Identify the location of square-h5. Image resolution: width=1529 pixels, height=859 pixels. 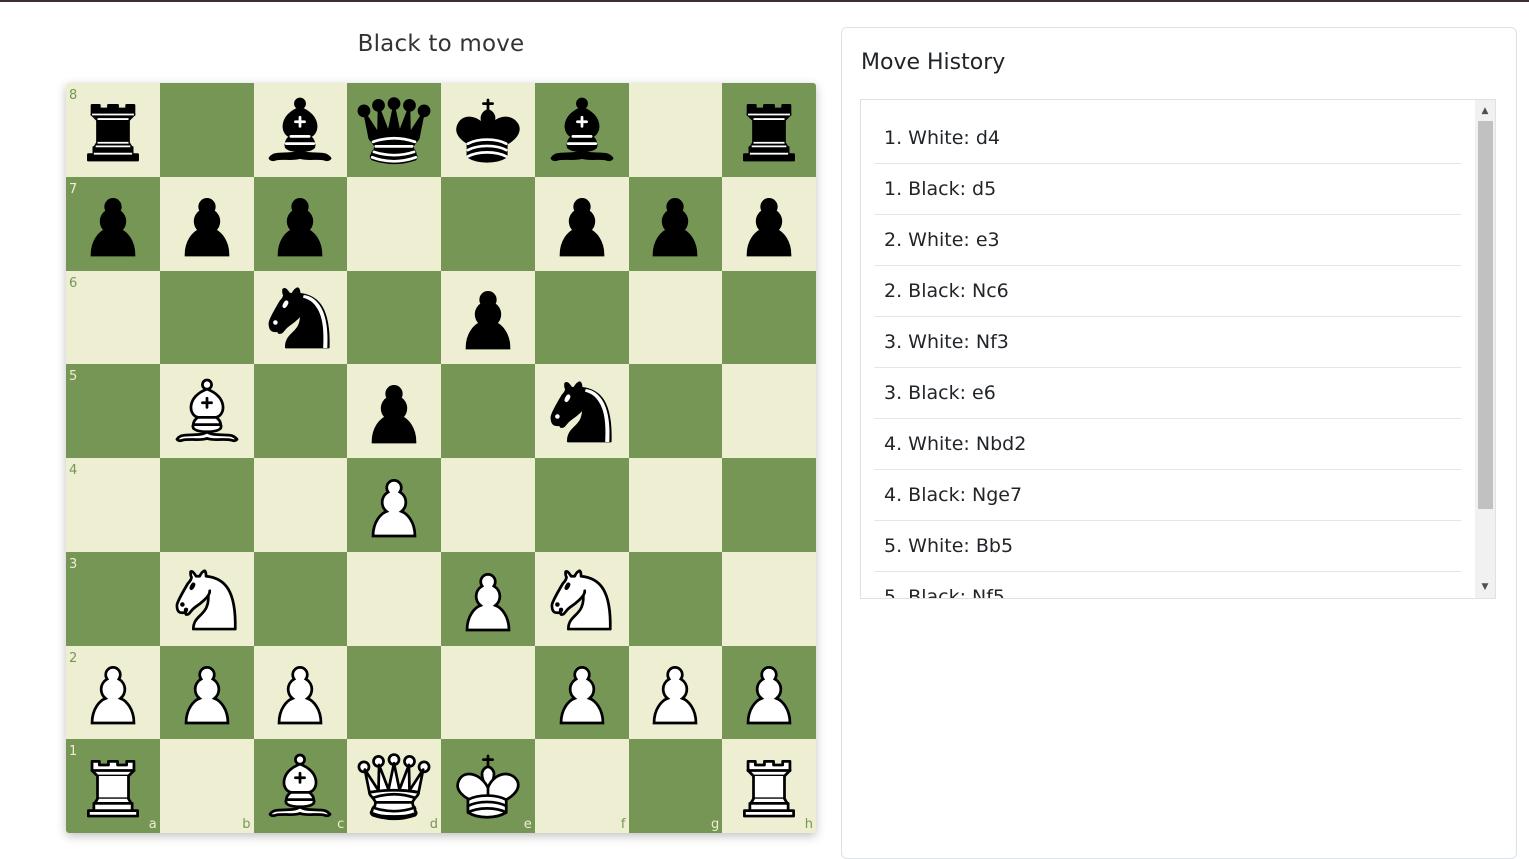
(769, 411).